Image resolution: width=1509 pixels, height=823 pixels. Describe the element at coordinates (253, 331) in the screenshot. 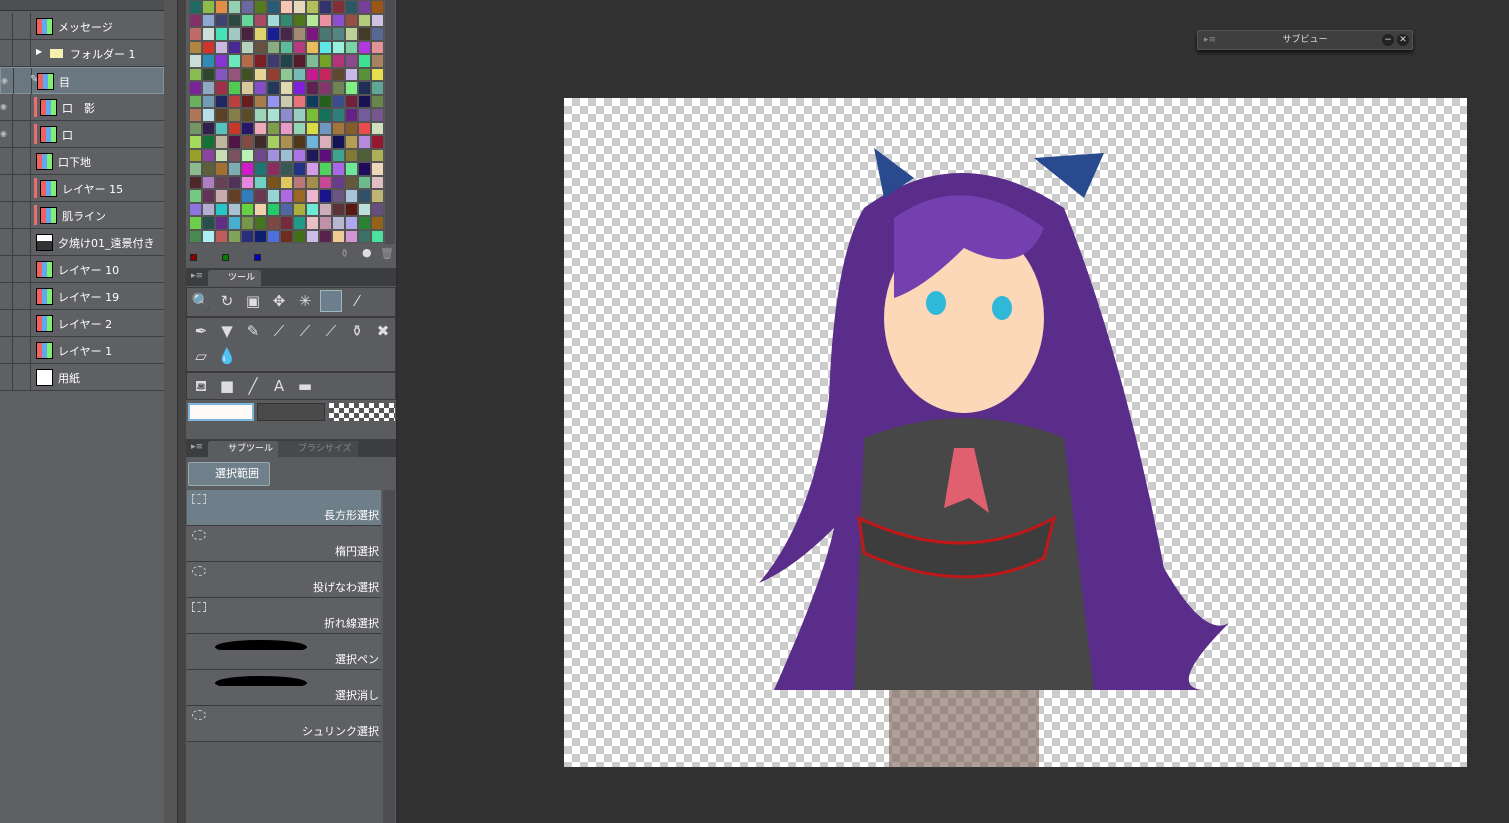

I see `pencil-icon: ✎` at that location.